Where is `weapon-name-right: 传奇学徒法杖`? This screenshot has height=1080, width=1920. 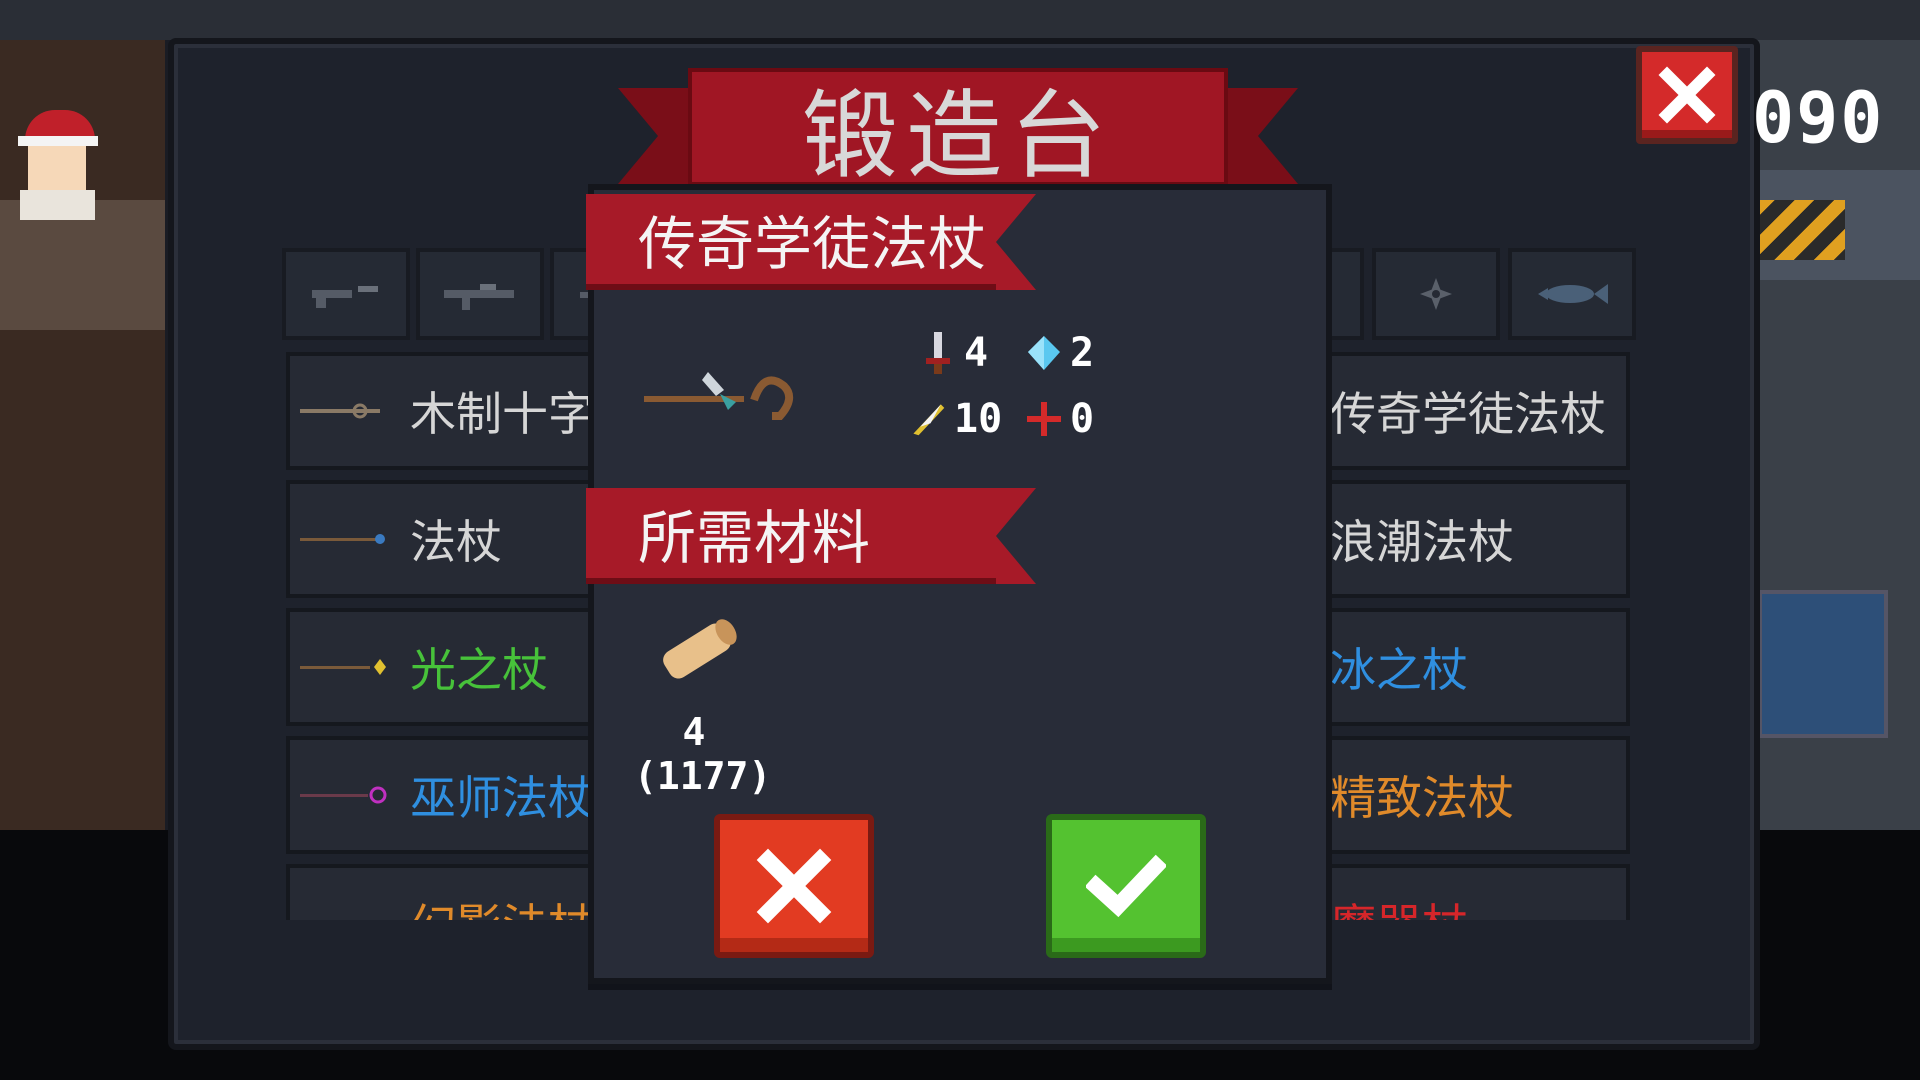
weapon-name-right: 传奇学徒法杖 is located at coordinates (1468, 414).